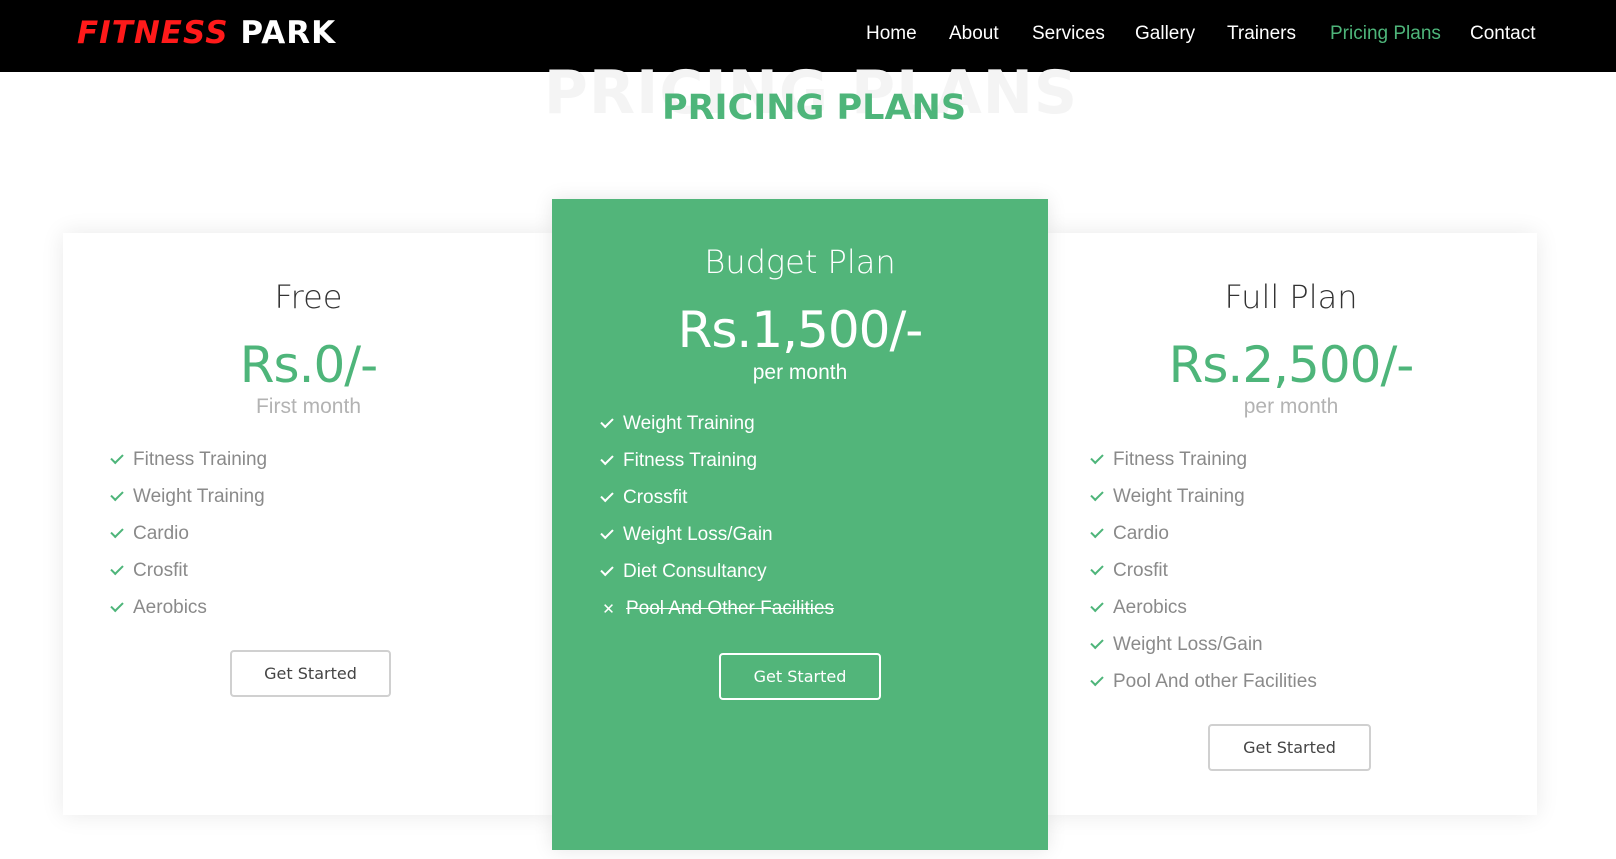  Describe the element at coordinates (308, 406) in the screenshot. I see `plan-period: First month` at that location.